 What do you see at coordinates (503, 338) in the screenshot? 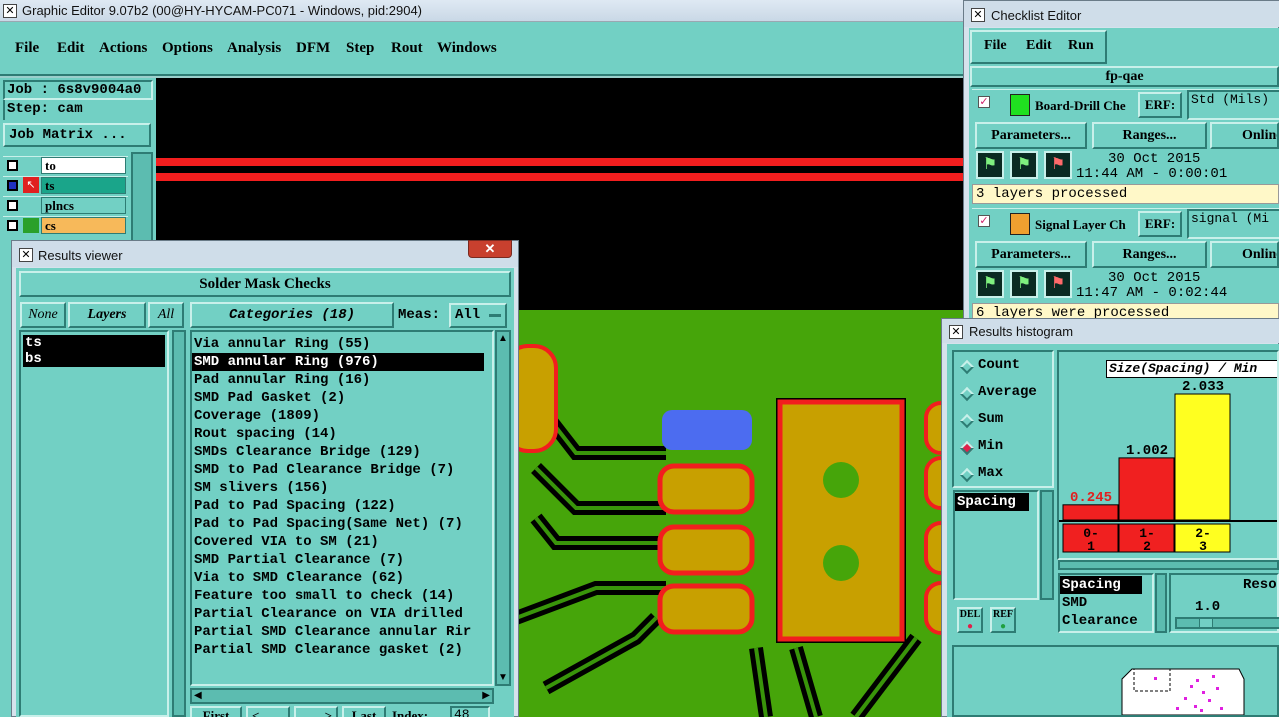
I see `scroll-up-icon: ▲` at bounding box center [503, 338].